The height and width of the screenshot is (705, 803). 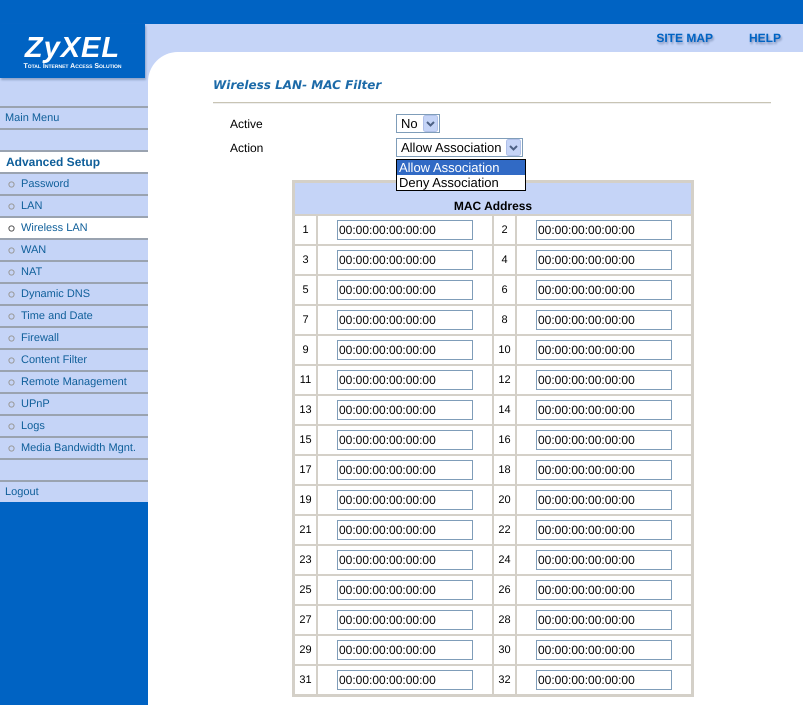 What do you see at coordinates (504, 620) in the screenshot?
I see `row-number: 28` at bounding box center [504, 620].